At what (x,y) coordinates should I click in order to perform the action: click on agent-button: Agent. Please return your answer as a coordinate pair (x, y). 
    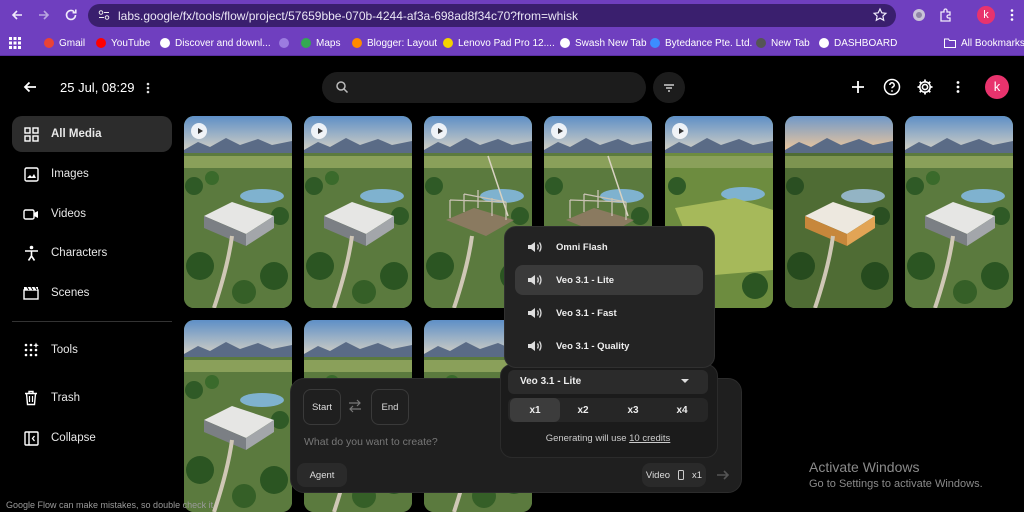
    Looking at the image, I should click on (322, 475).